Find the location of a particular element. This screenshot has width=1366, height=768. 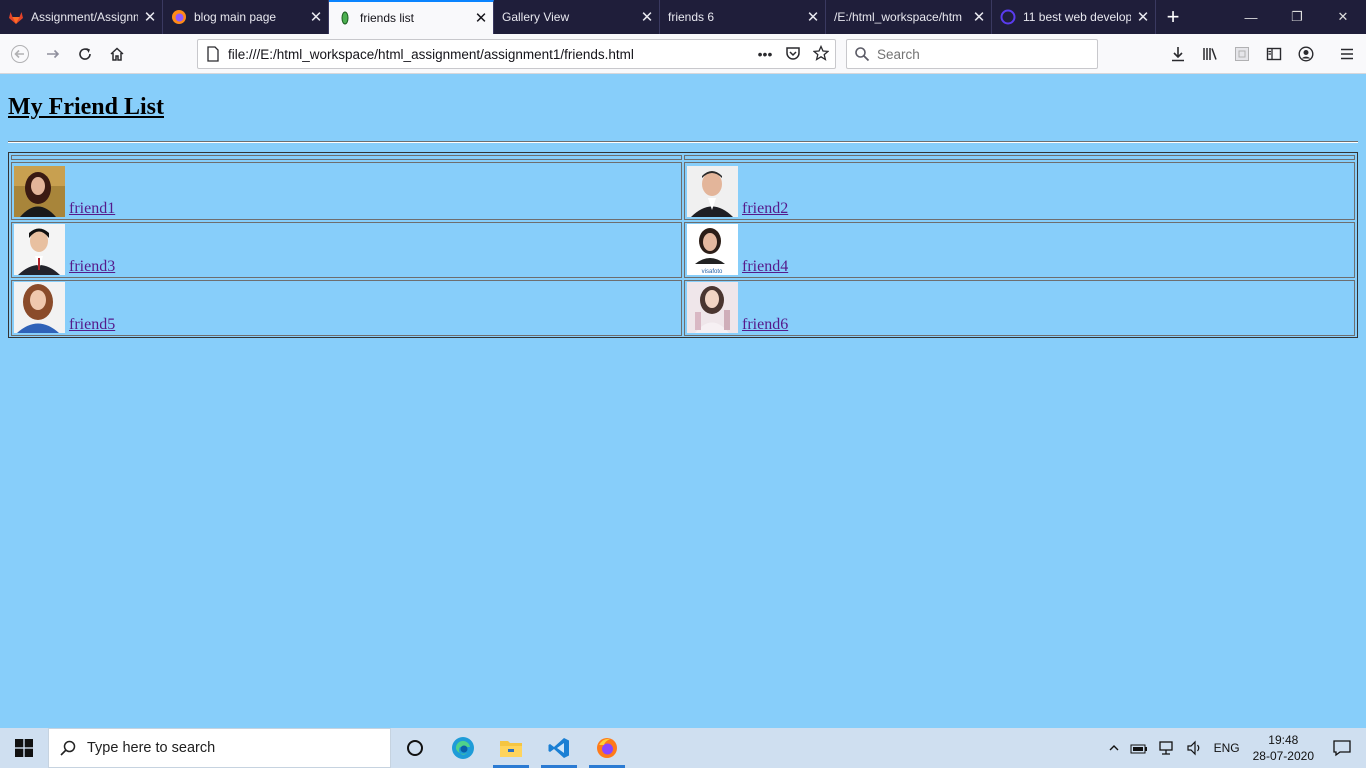

tab-assignment: Assignment/Assignm ✕ is located at coordinates (81, 17).